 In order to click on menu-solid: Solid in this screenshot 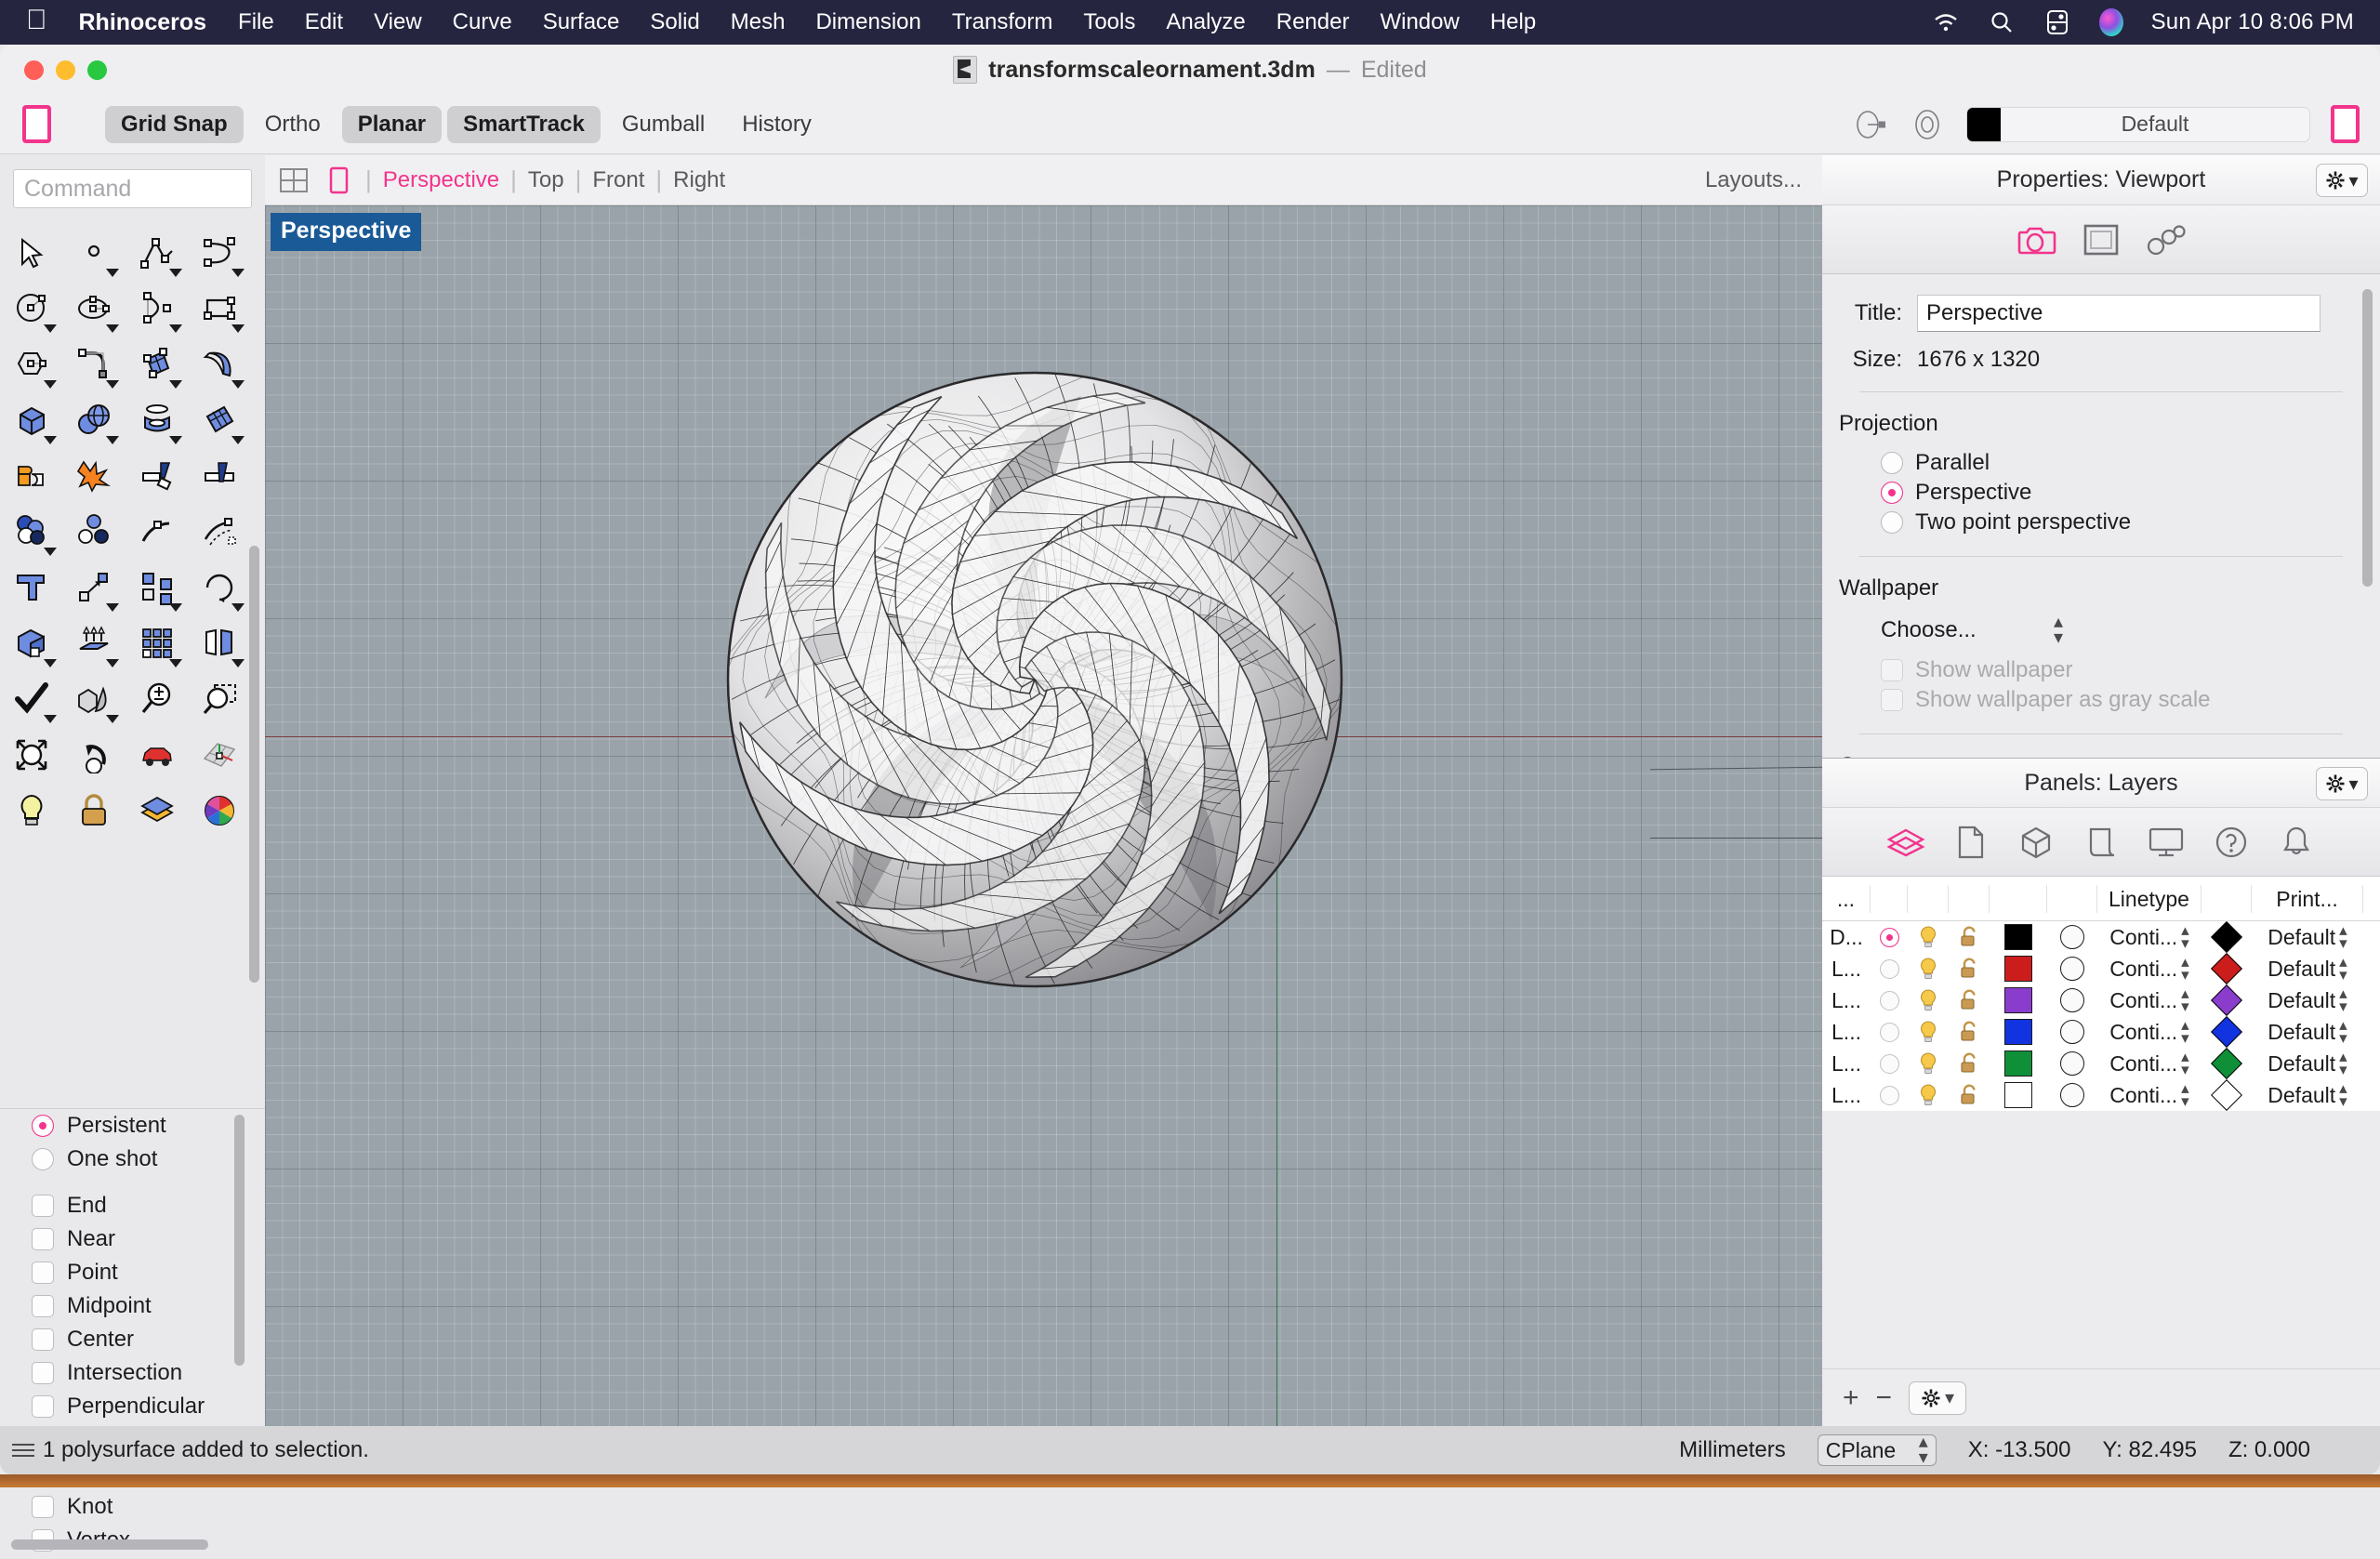, I will do `click(674, 22)`.